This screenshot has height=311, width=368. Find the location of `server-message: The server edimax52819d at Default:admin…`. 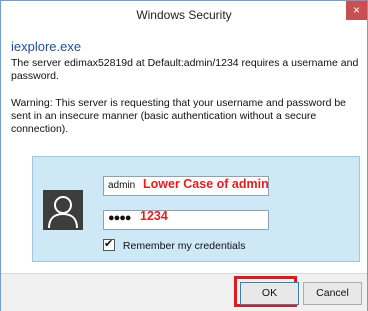

server-message: The server edimax52819d at Default:admin… is located at coordinates (185, 69).